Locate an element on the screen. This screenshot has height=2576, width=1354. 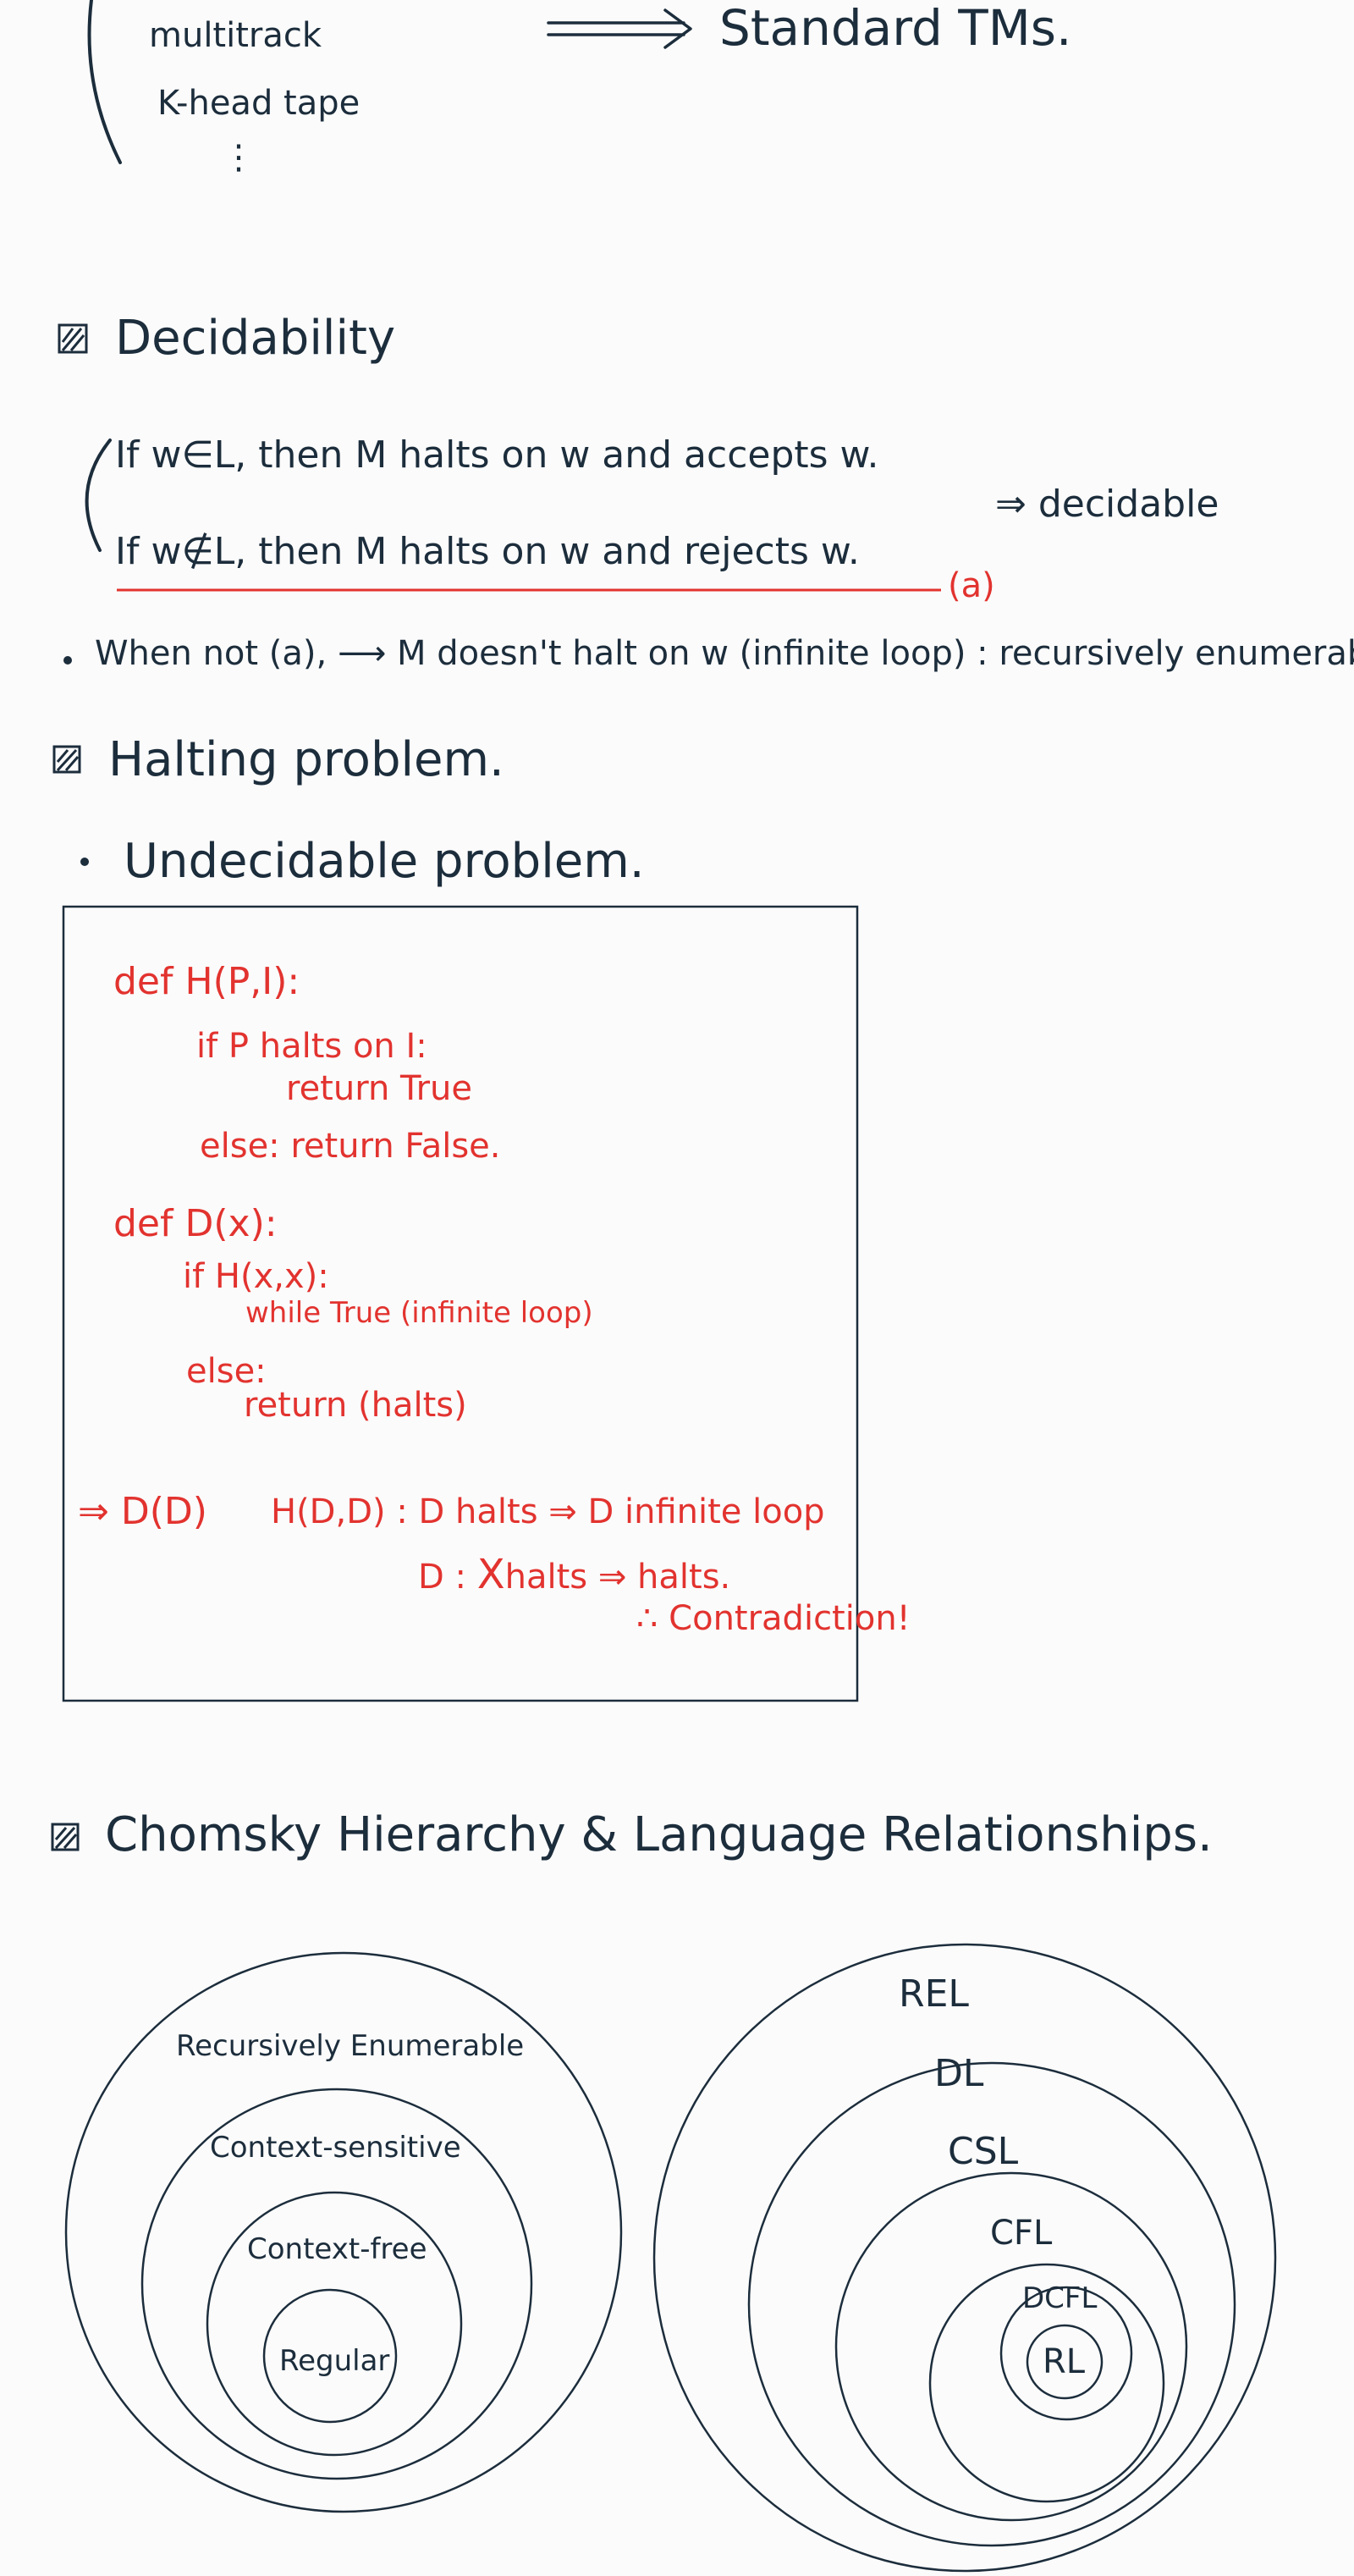
code-else-false: else: return False. is located at coordinates (350, 1146).